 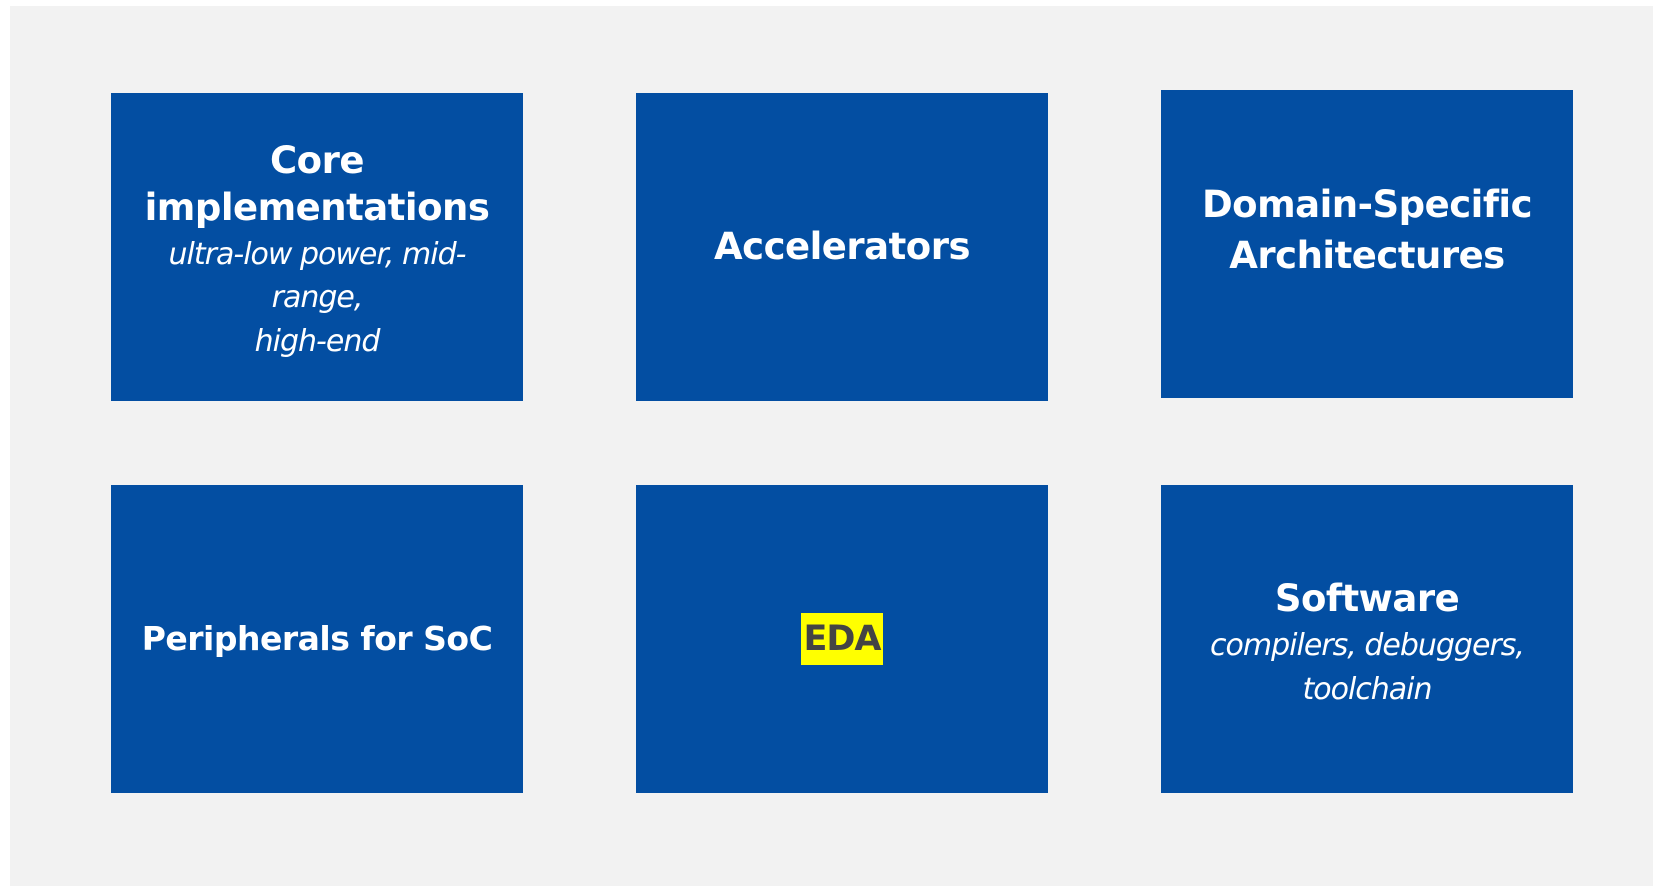 I want to click on core-title-line2: implementations, so click(x=317, y=207).